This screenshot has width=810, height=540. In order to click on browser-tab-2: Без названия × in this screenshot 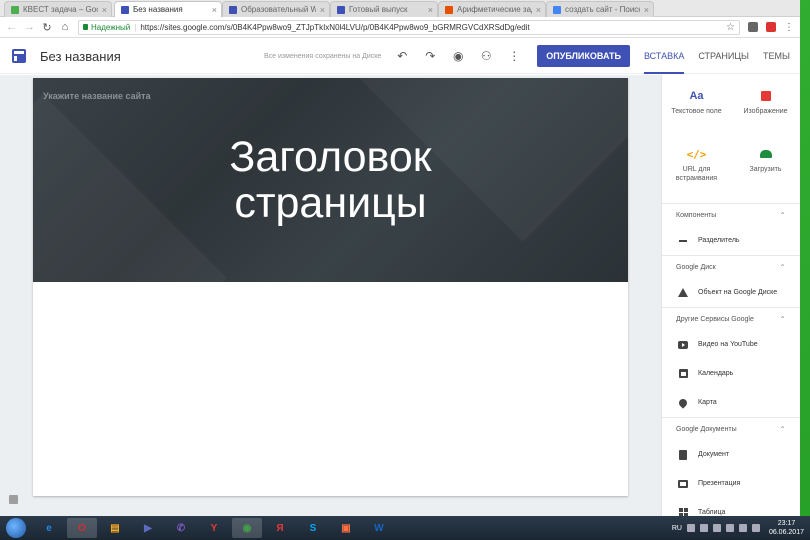, I will do `click(168, 9)`.